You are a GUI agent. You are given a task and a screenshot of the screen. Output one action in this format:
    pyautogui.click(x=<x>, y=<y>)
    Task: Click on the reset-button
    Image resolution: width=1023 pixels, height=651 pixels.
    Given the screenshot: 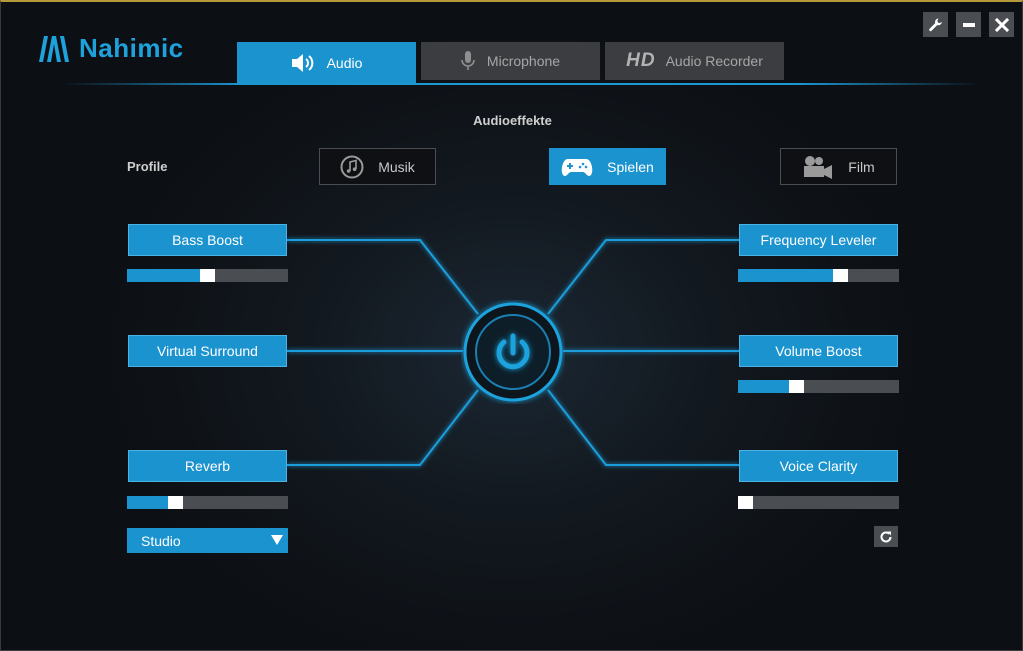 What is the action you would take?
    pyautogui.click(x=886, y=536)
    